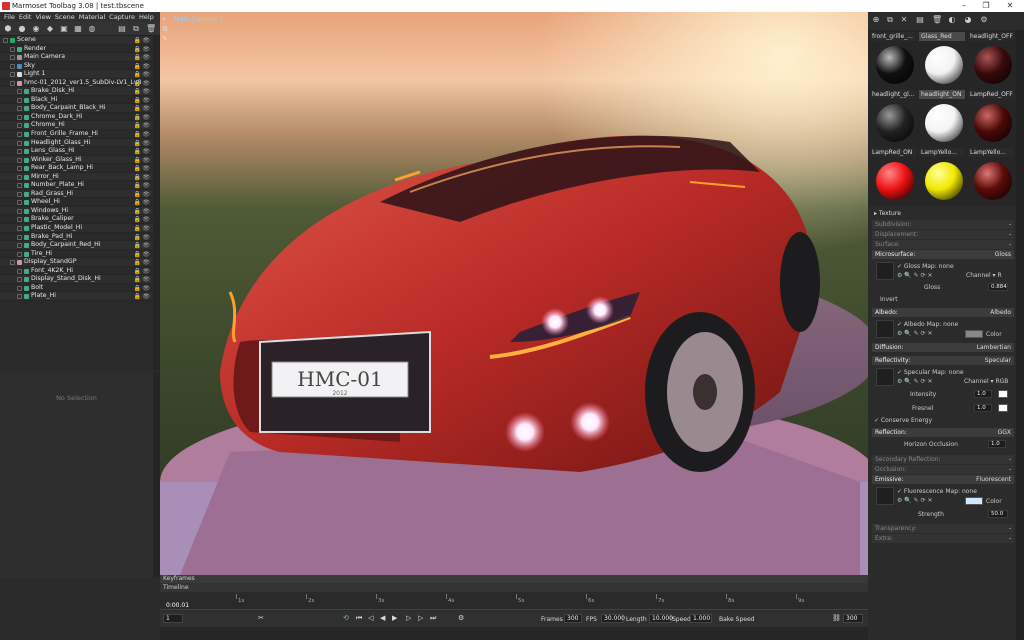 This screenshot has height=640, width=1024. What do you see at coordinates (885, 496) in the screenshot?
I see `fluorescence-map-slot` at bounding box center [885, 496].